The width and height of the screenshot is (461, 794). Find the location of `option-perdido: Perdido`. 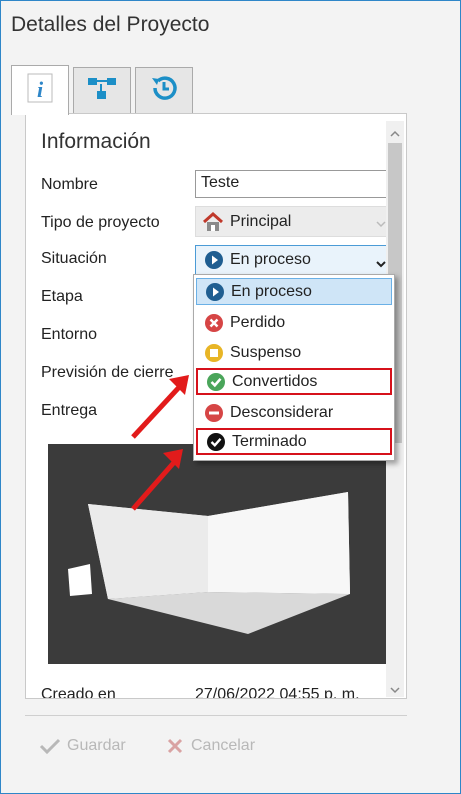

option-perdido: Perdido is located at coordinates (294, 322).